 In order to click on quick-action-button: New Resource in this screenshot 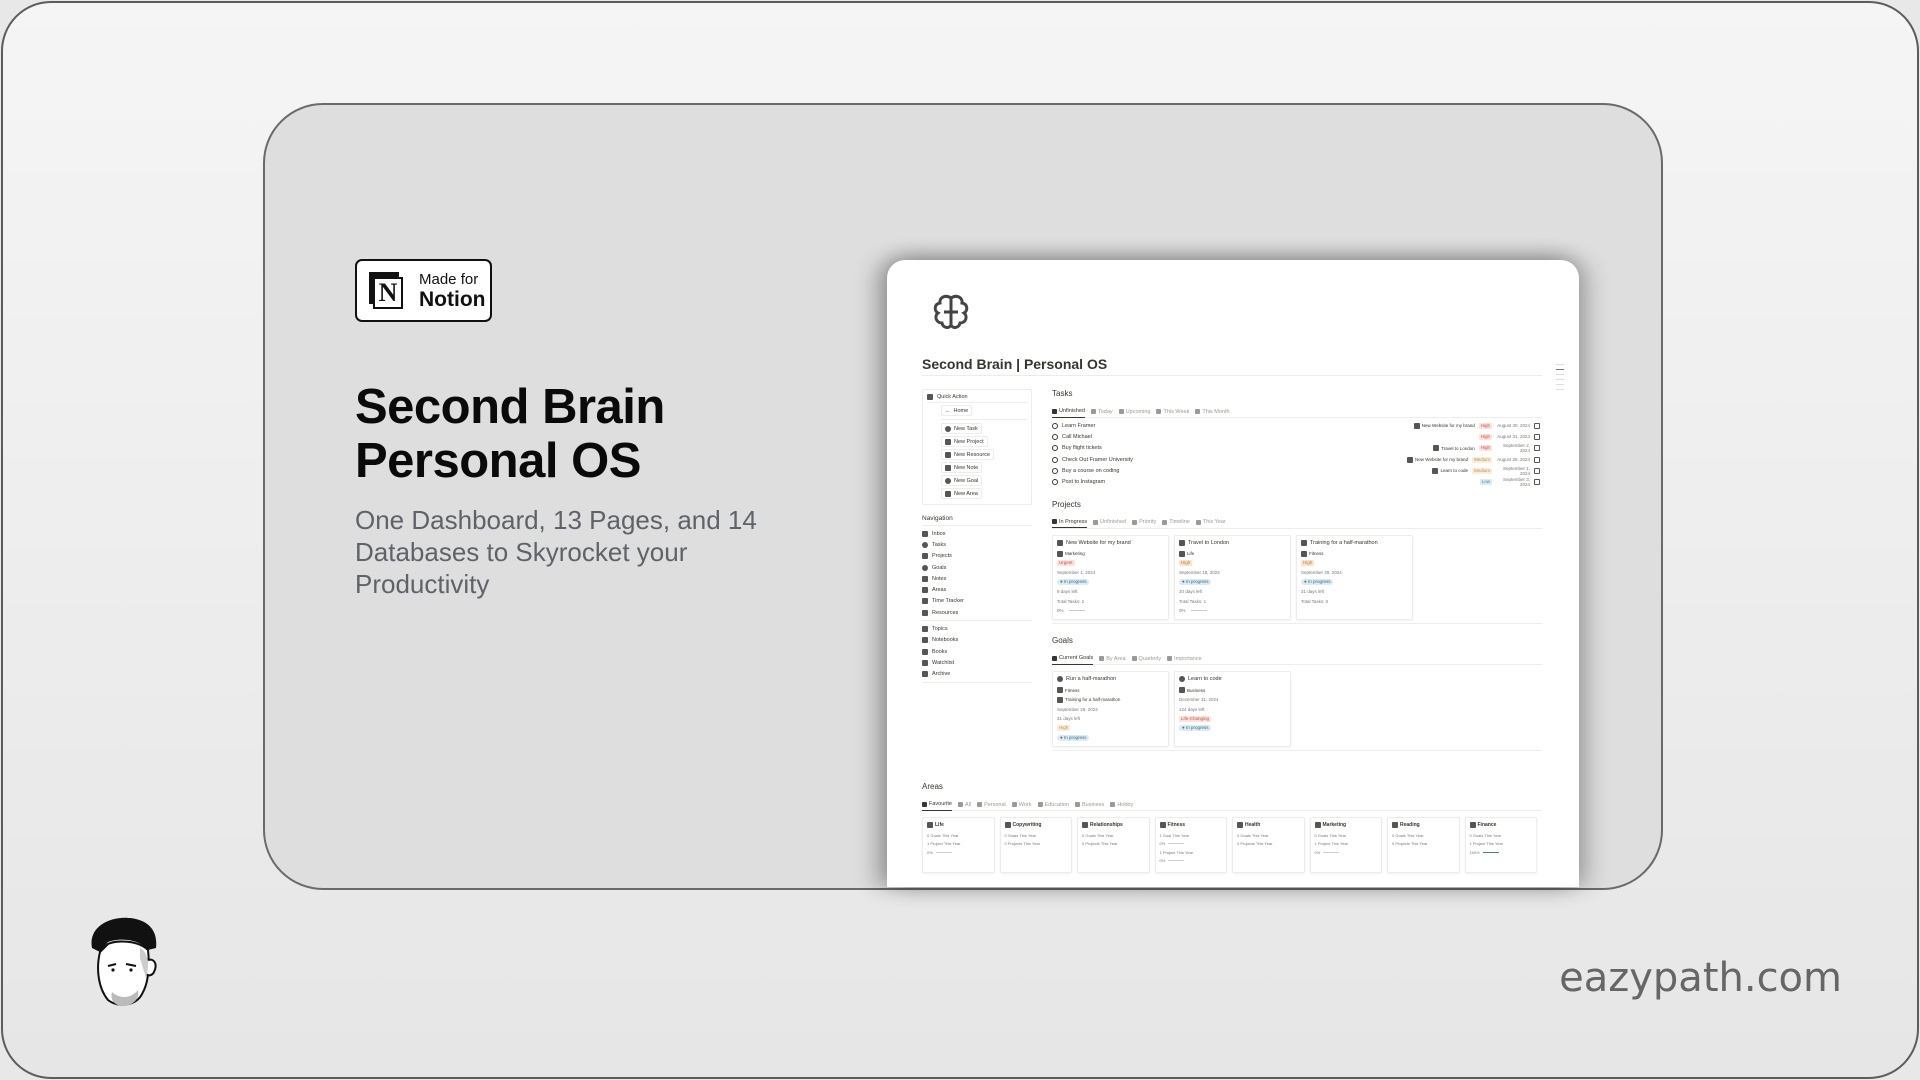, I will do `click(968, 454)`.